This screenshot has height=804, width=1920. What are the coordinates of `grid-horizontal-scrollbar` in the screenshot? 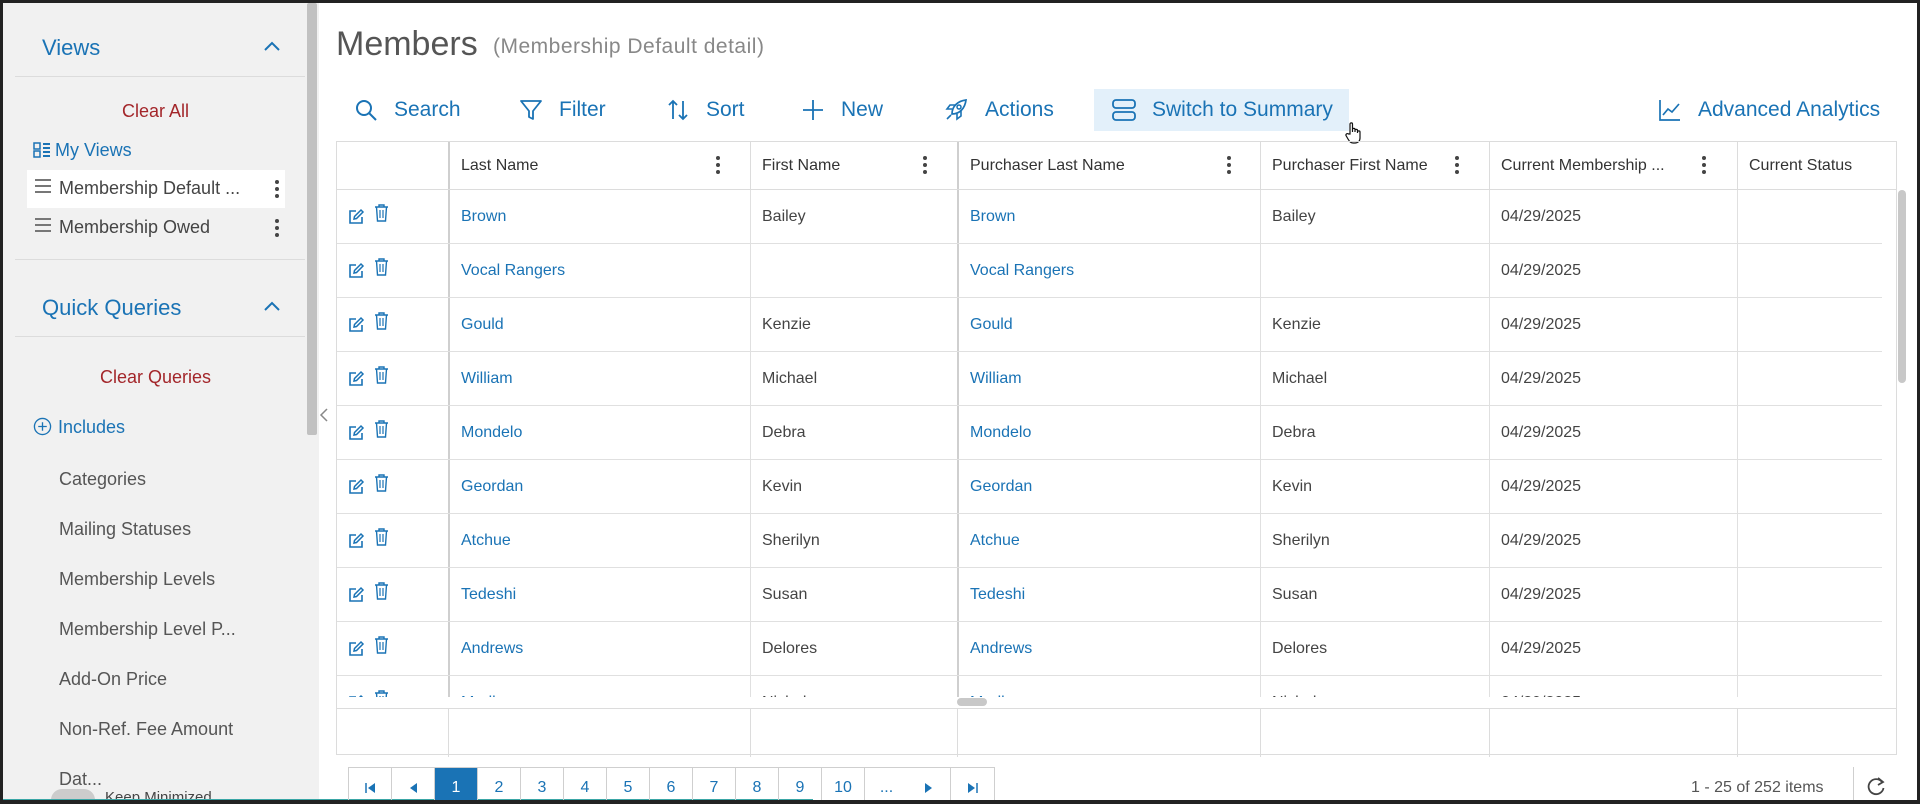 It's located at (1109, 702).